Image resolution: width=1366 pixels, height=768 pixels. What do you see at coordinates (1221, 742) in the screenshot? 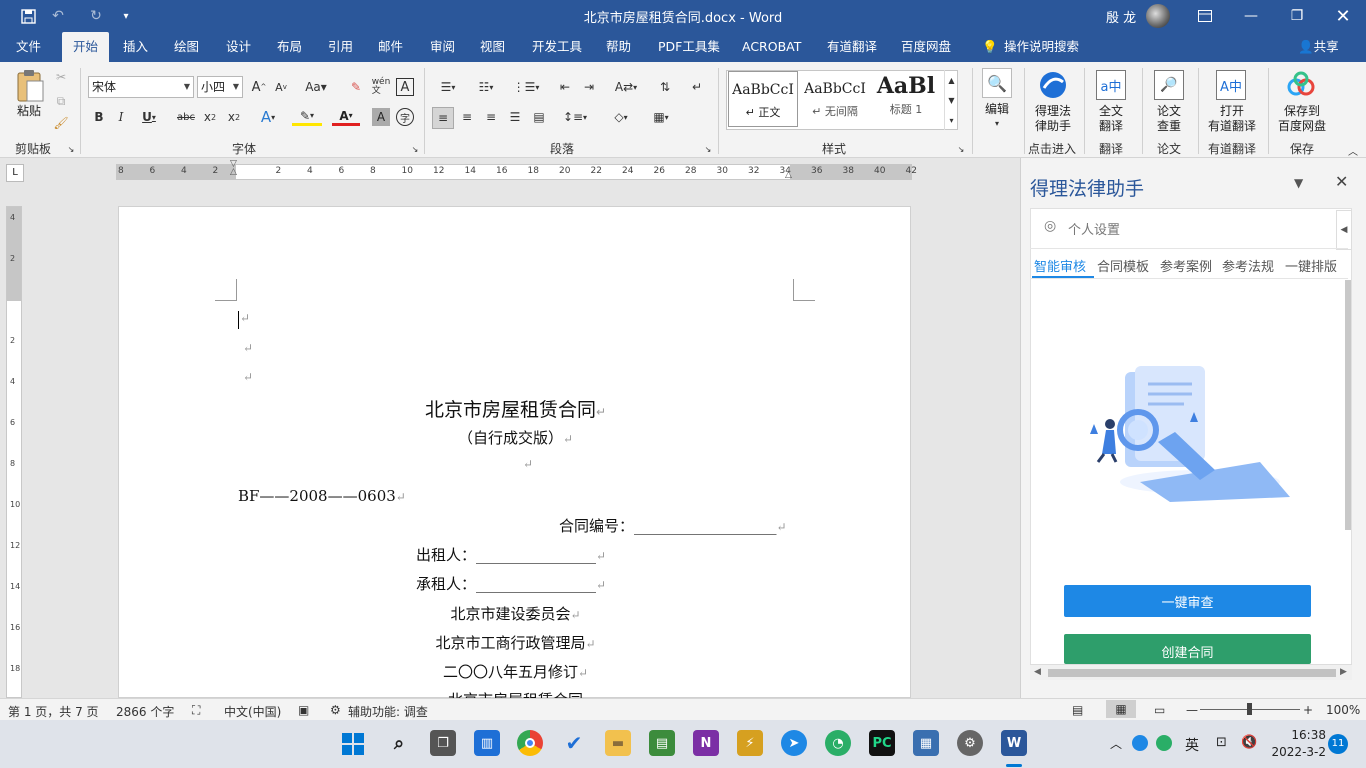
I see `network-icon: ⊡` at bounding box center [1221, 742].